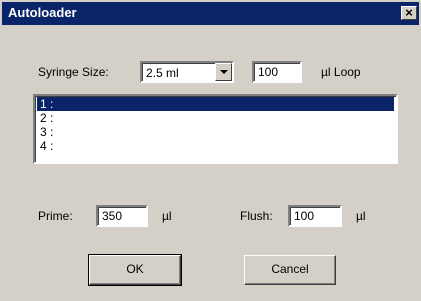  Describe the element at coordinates (187, 72) in the screenshot. I see `syringe-size-dropdown: 2.5 ml` at that location.